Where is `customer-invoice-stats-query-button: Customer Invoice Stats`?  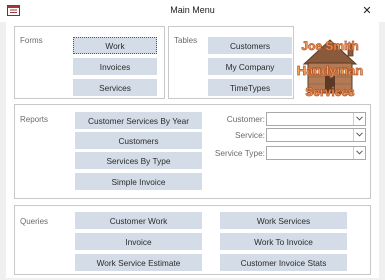 customer-invoice-stats-query-button: Customer Invoice Stats is located at coordinates (283, 262).